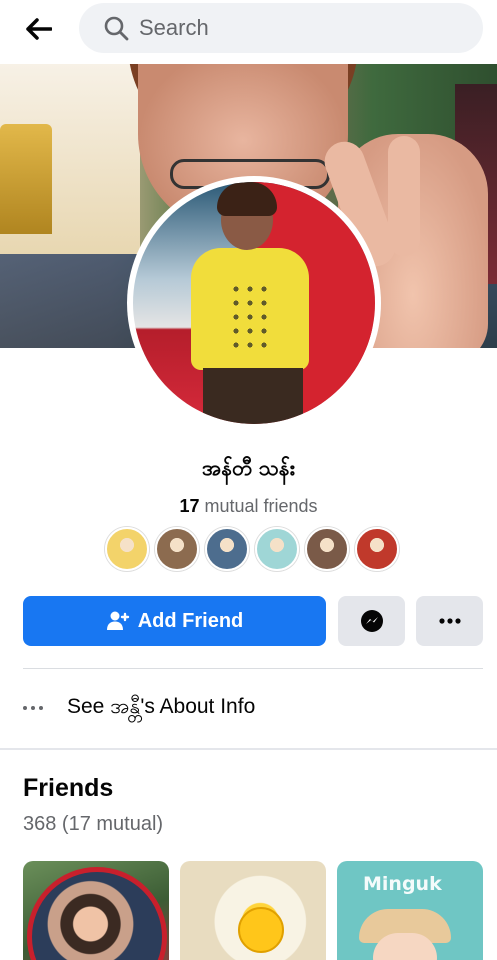 The width and height of the screenshot is (497, 960). I want to click on friend-tile: Minguk, so click(410, 910).